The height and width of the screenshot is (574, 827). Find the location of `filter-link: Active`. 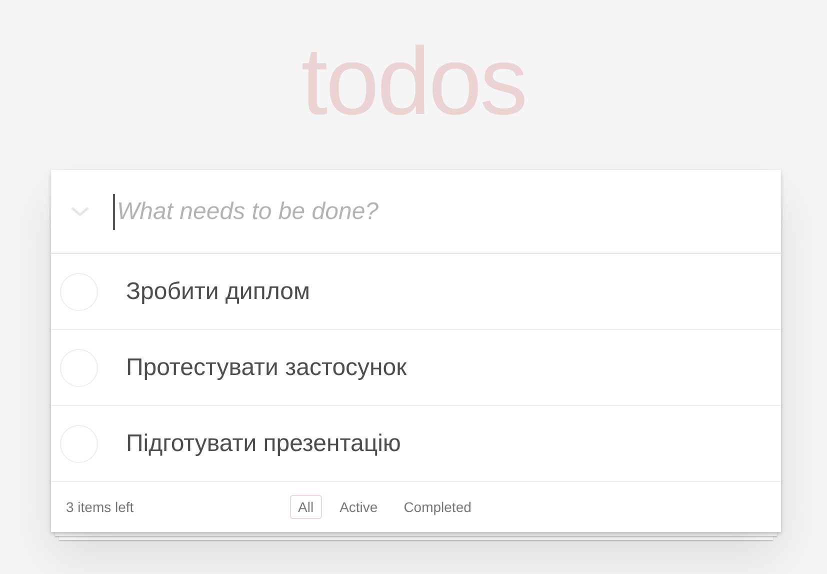

filter-link: Active is located at coordinates (359, 507).